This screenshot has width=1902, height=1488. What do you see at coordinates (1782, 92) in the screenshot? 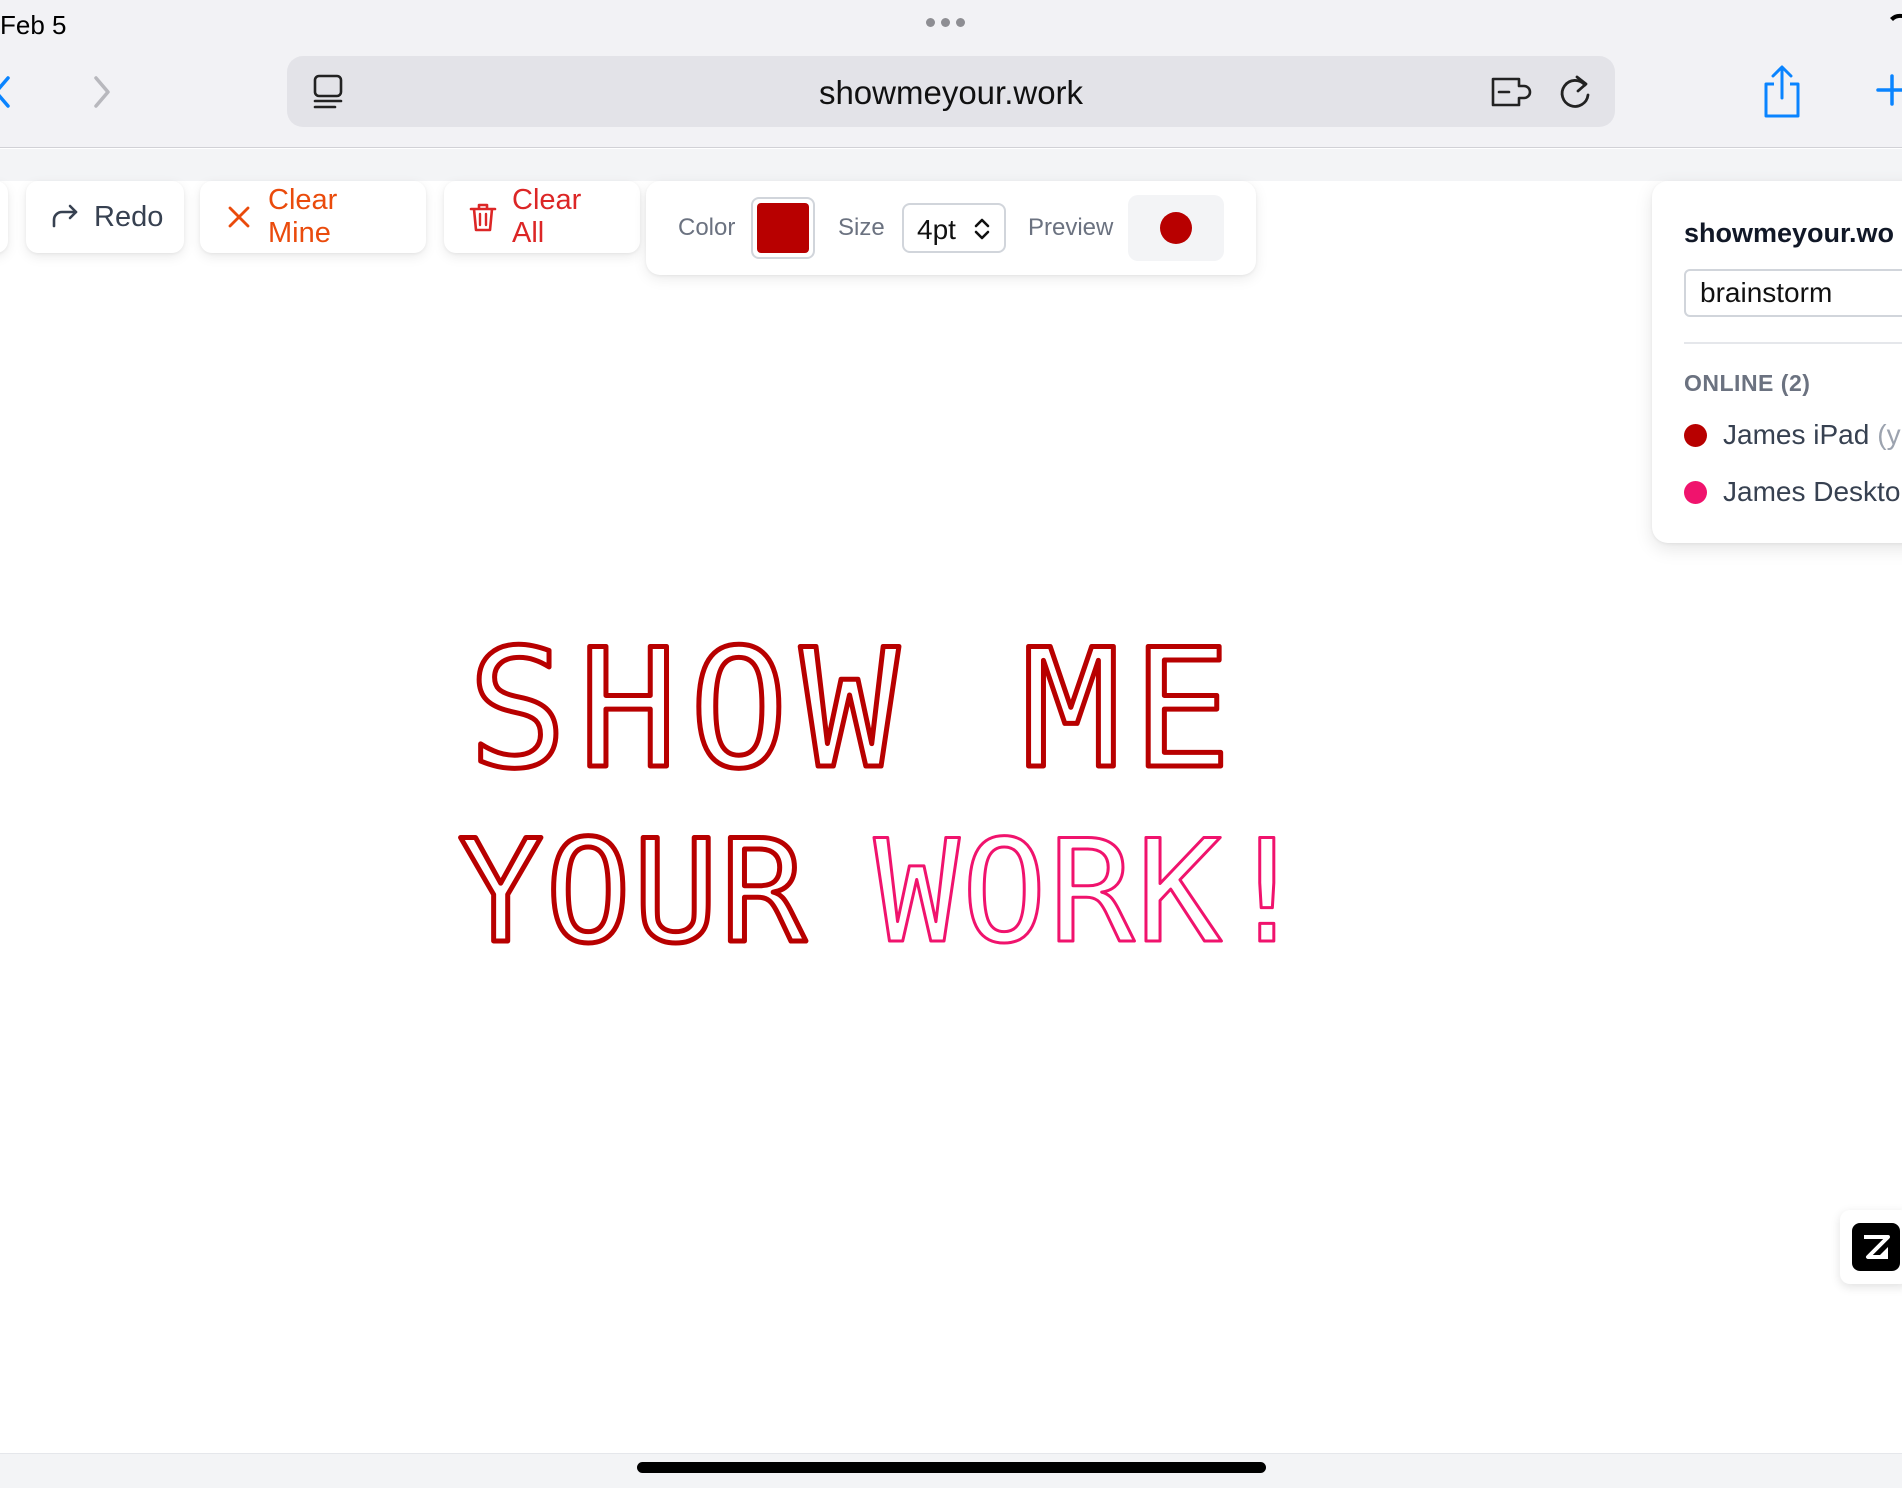
I see `share-icon` at bounding box center [1782, 92].